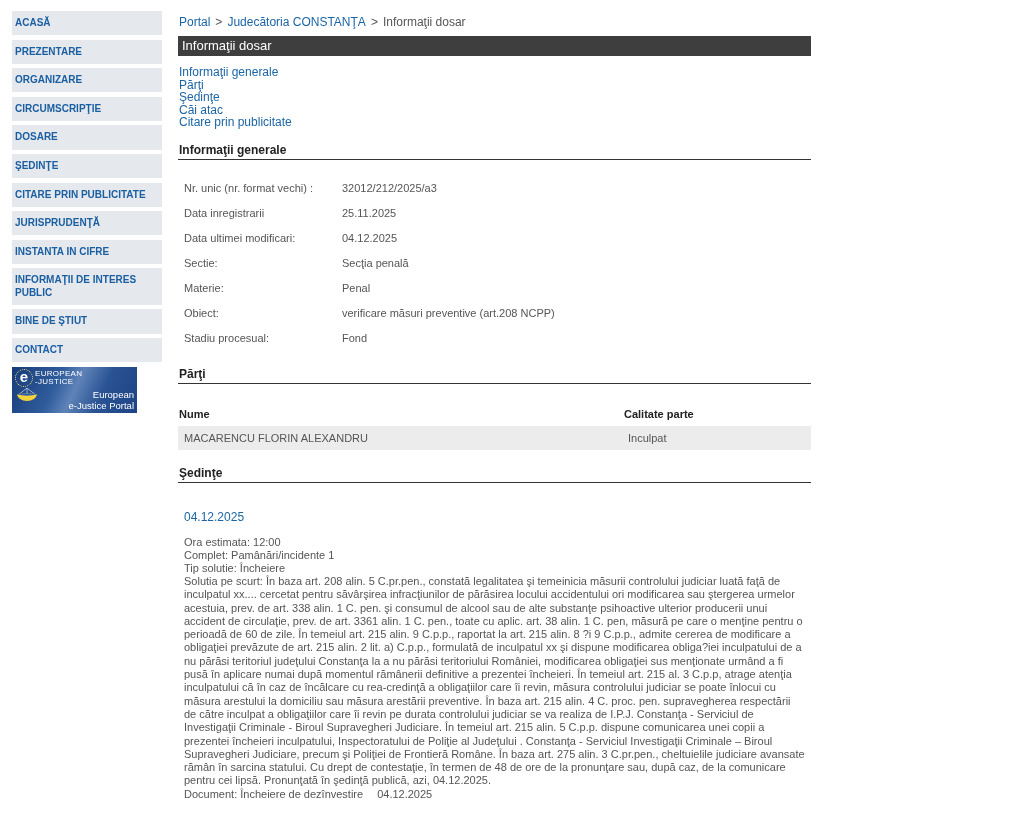  Describe the element at coordinates (195, 22) in the screenshot. I see `breadcrumb-link: Portal` at that location.